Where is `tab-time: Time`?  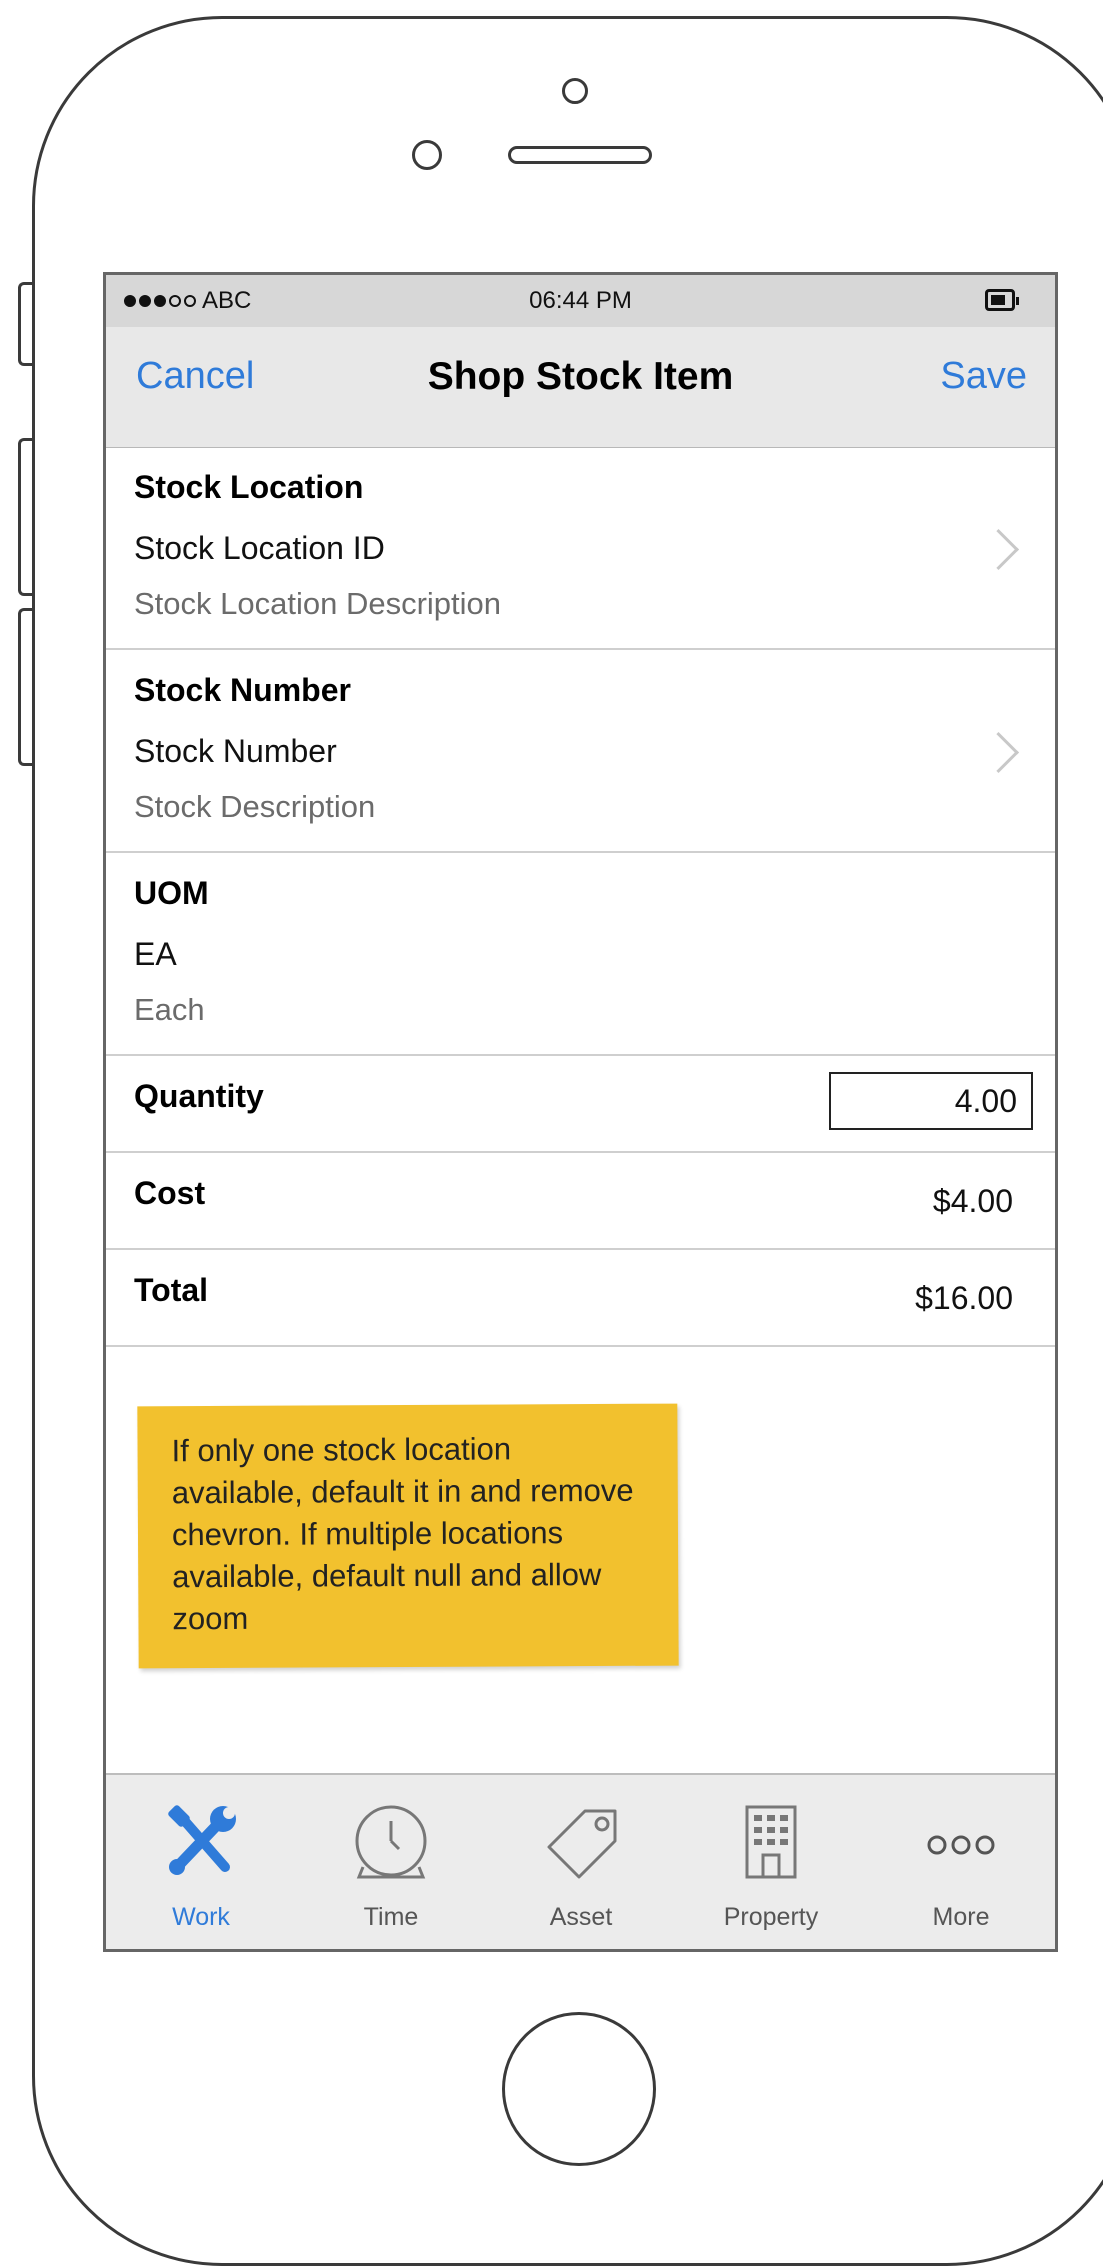 tab-time: Time is located at coordinates (391, 1862).